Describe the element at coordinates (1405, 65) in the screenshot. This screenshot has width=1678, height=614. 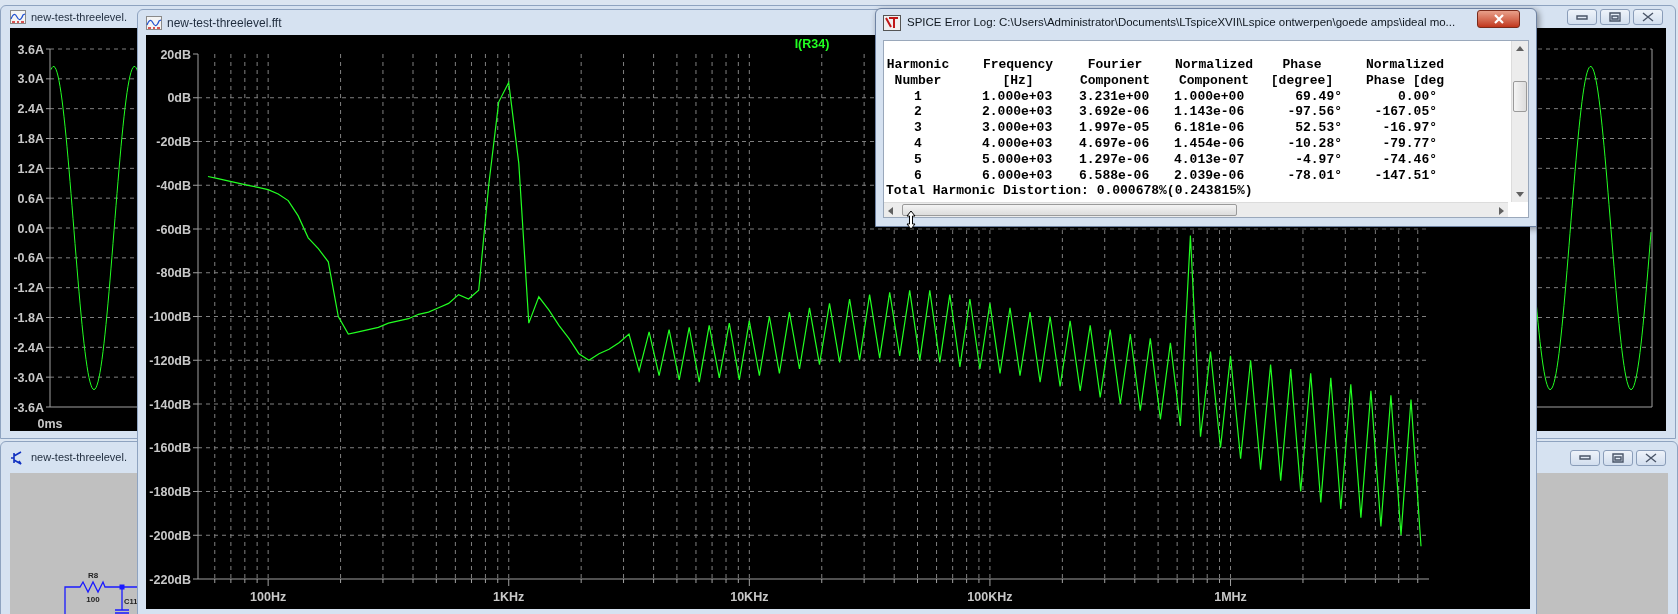
I see `column-header: Normalized` at that location.